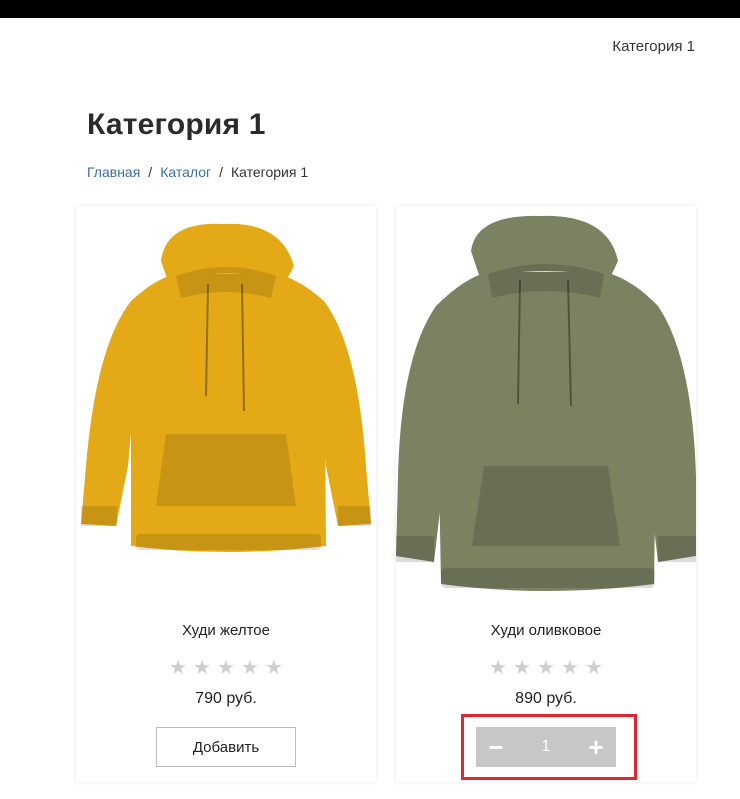  Describe the element at coordinates (546, 698) in the screenshot. I see `product-price: 890 руб.` at that location.